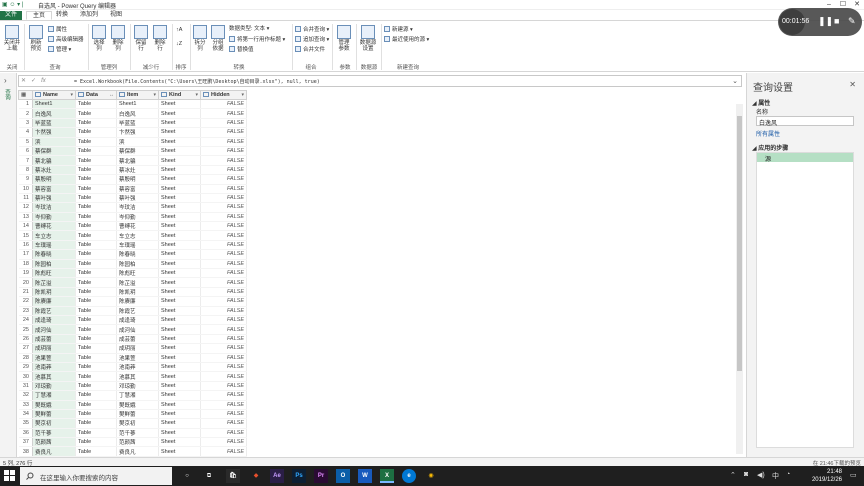 The height and width of the screenshot is (486, 864). What do you see at coordinates (312, 29) in the screenshot?
I see `merge-queries-button: 合并查询 ▾` at bounding box center [312, 29].